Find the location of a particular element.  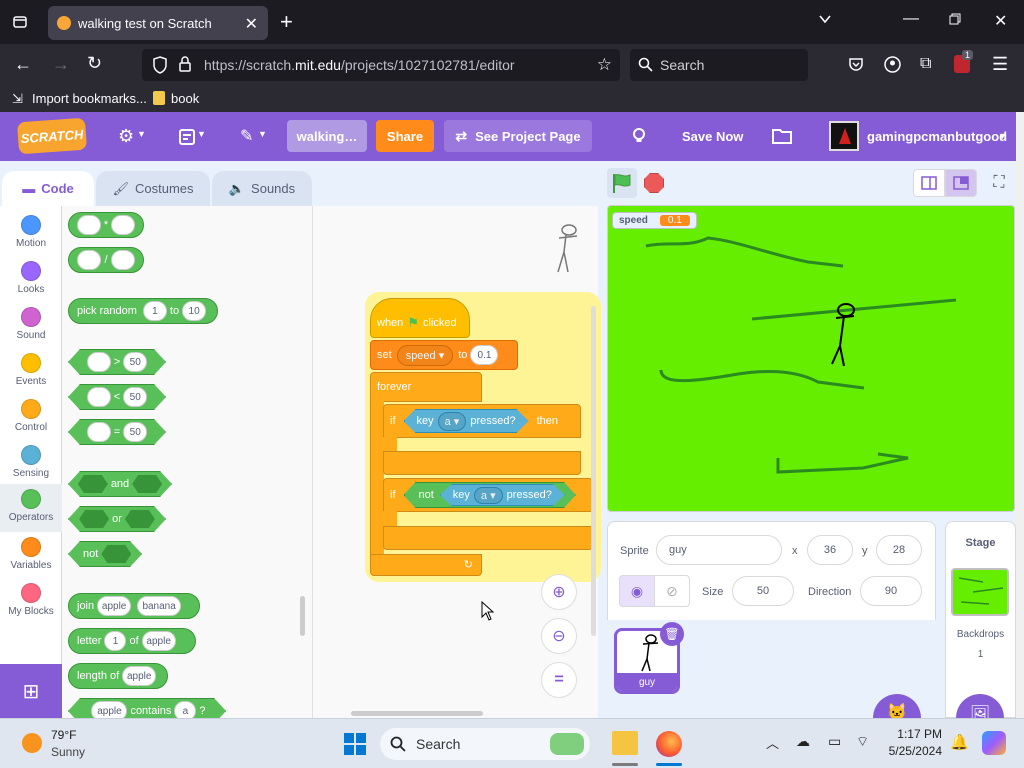

category-motion: Motion is located at coordinates (31, 233).